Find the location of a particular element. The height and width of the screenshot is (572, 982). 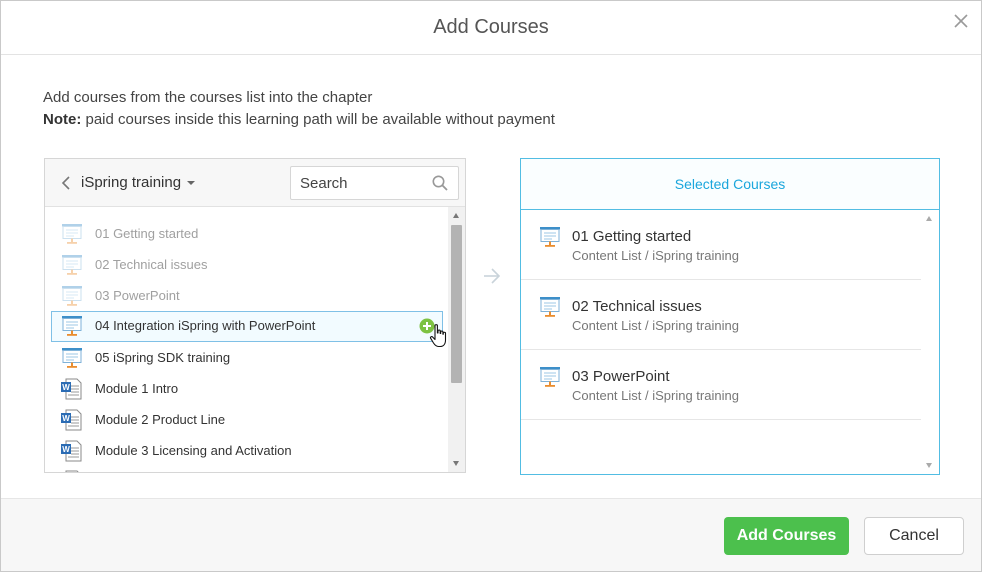

list-item-label: 03 PowerPoint is located at coordinates (137, 295).